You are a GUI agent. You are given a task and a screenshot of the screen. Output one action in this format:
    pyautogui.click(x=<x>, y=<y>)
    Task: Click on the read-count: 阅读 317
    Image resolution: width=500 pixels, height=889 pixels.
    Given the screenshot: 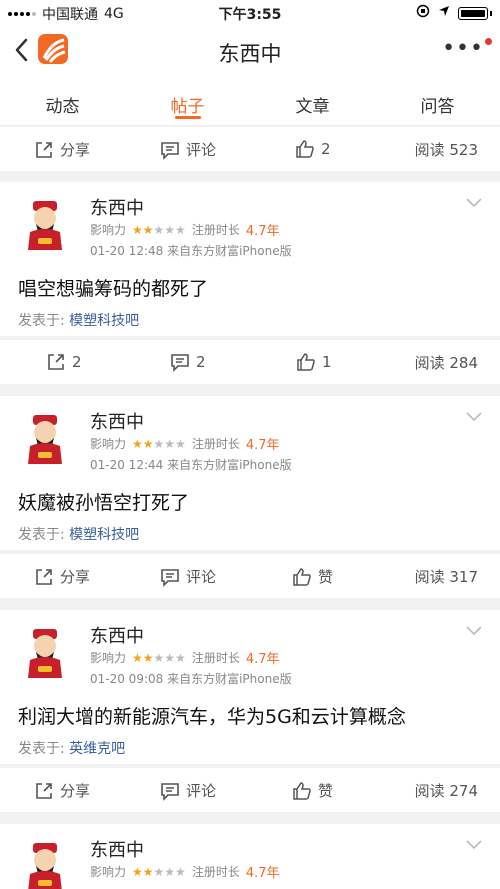 What is the action you would take?
    pyautogui.click(x=446, y=577)
    